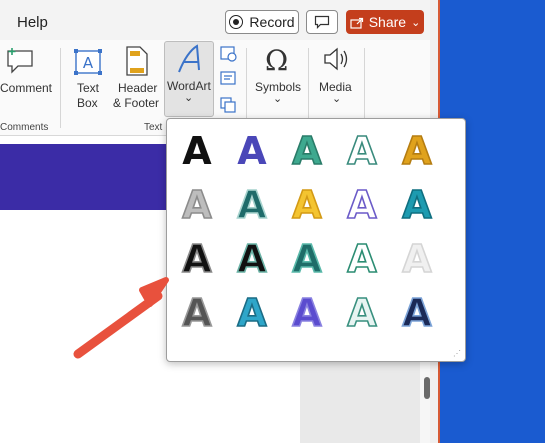  What do you see at coordinates (457, 353) in the screenshot?
I see `resize-grip-icon: ⋰` at bounding box center [457, 353].